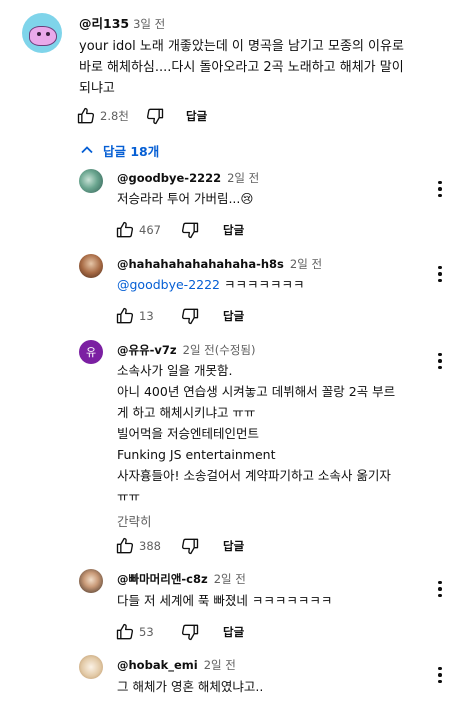 This screenshot has height=708, width=454. I want to click on mention-link: @goodbye-2222, so click(168, 284).